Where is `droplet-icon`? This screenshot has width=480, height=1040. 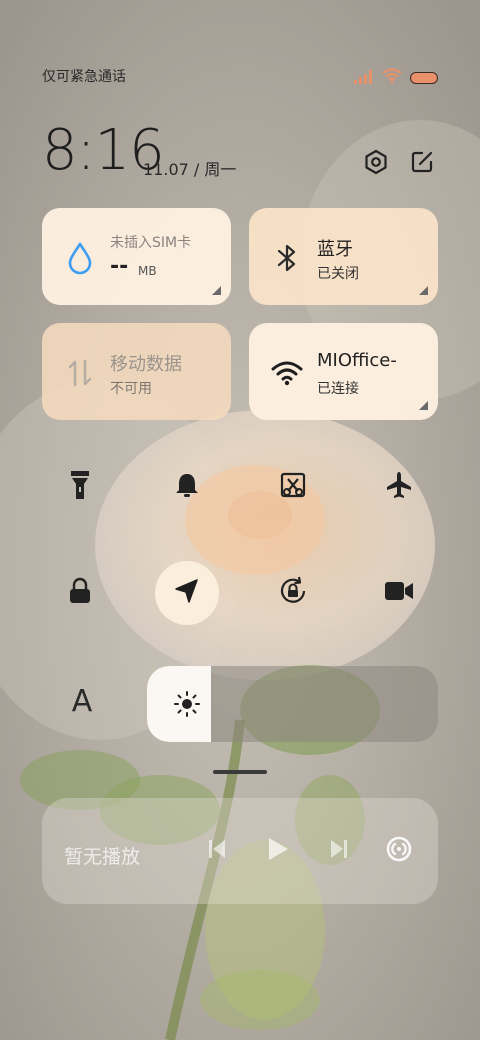 droplet-icon is located at coordinates (80, 258).